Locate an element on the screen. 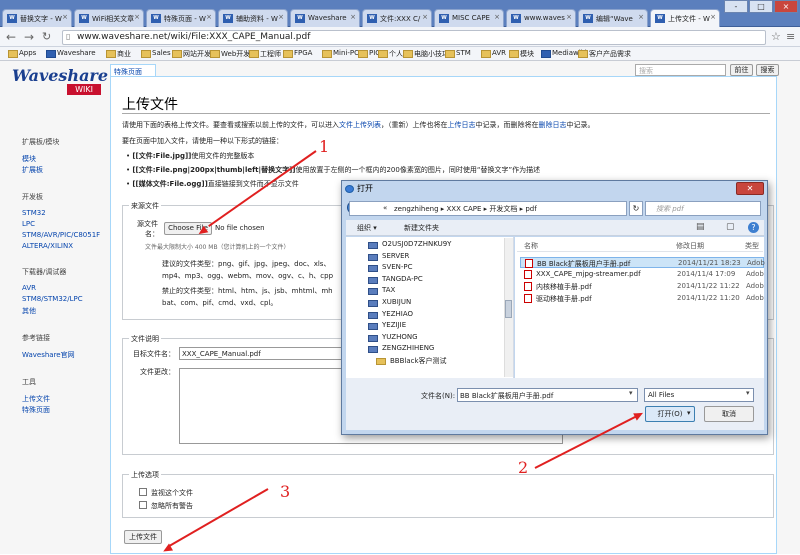 This screenshot has width=800, height=555. bookmark-item: 商业 is located at coordinates (118, 54).